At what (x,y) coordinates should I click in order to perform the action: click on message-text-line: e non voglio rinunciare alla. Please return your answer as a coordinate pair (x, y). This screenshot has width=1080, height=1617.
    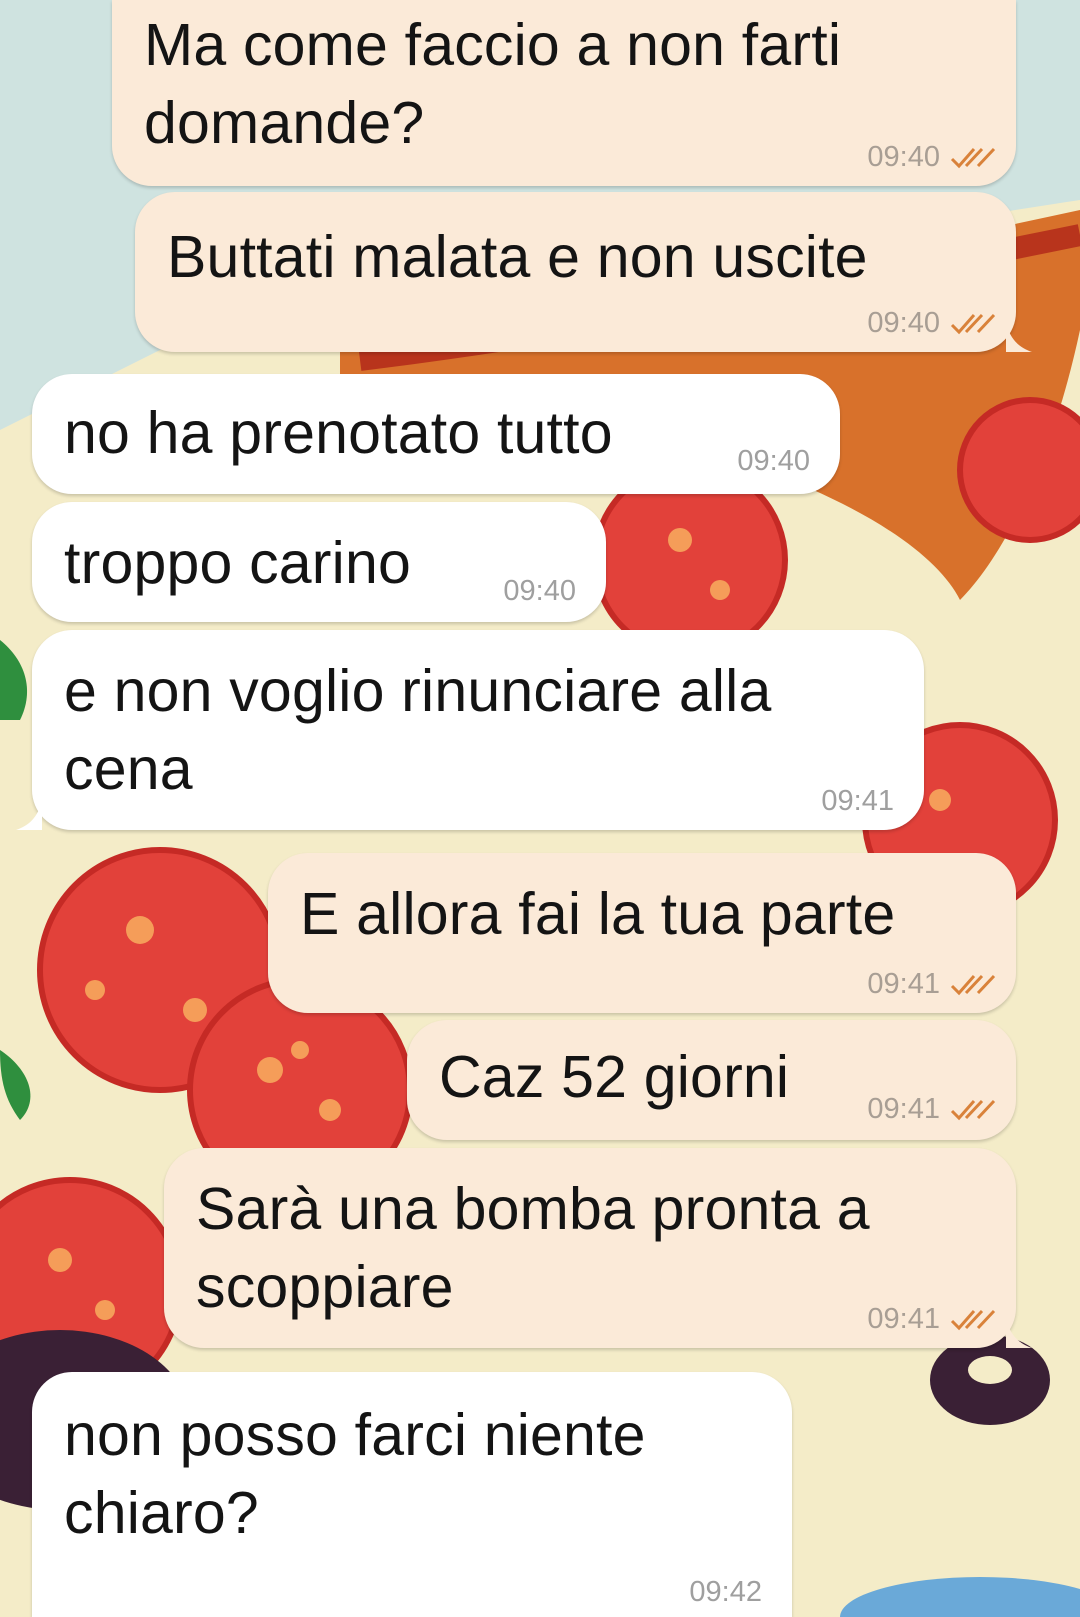
    Looking at the image, I should click on (418, 691).